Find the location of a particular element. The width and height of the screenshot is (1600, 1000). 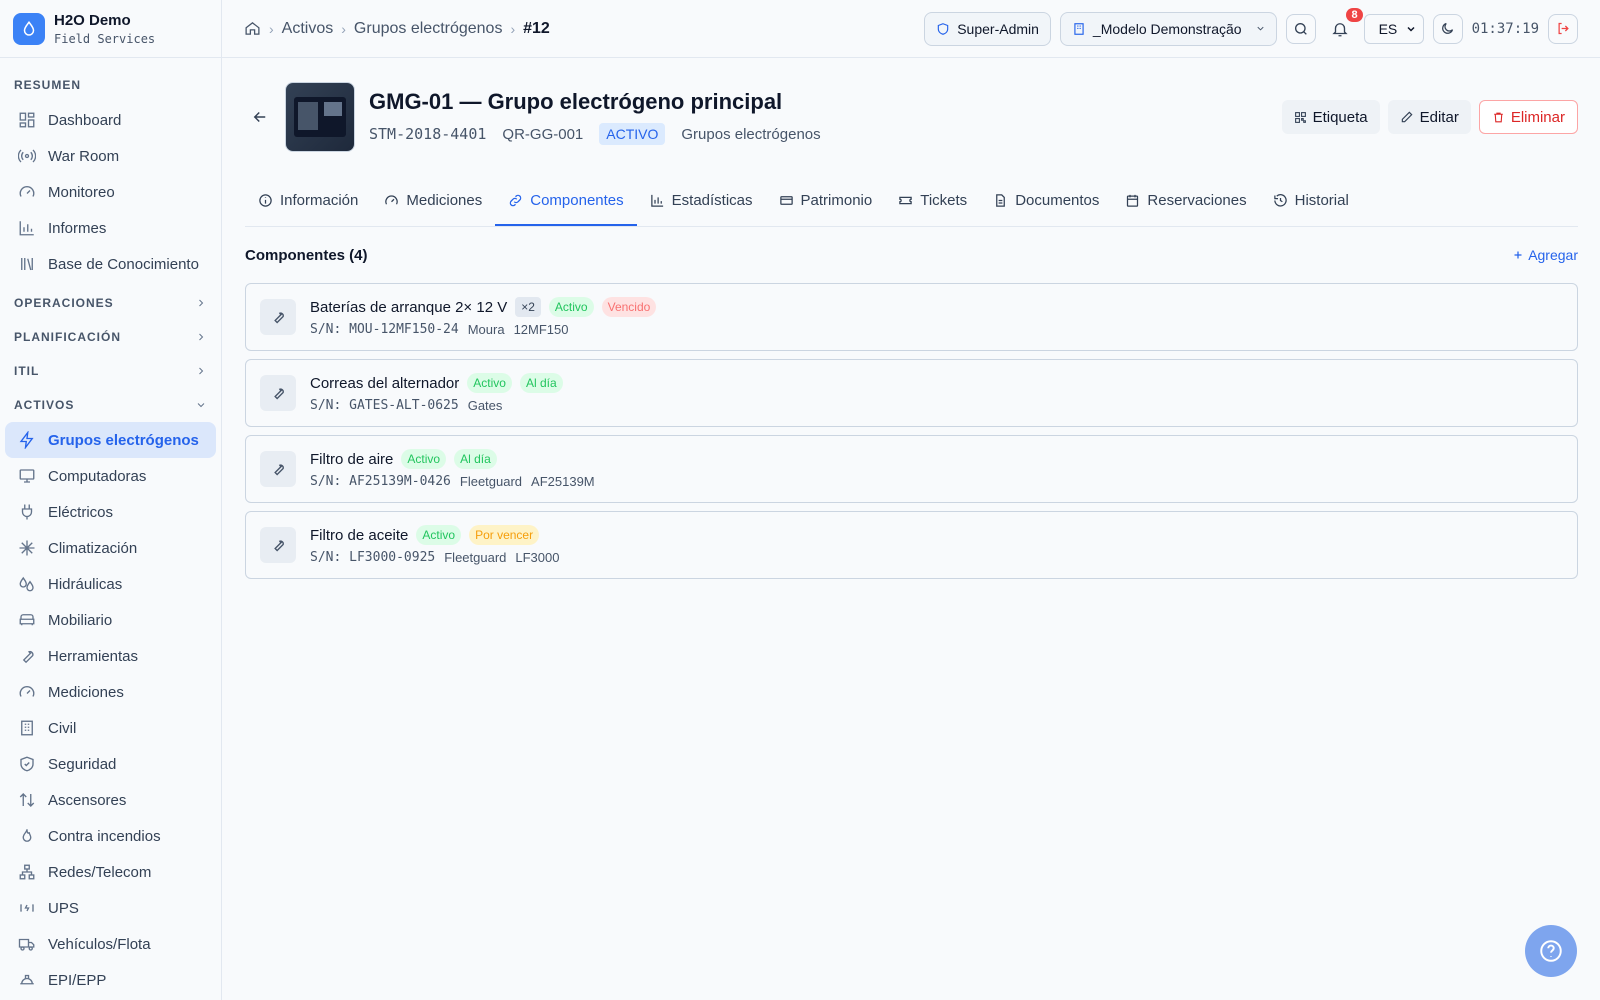

sidebar-item-label: Herramientas is located at coordinates (93, 656).